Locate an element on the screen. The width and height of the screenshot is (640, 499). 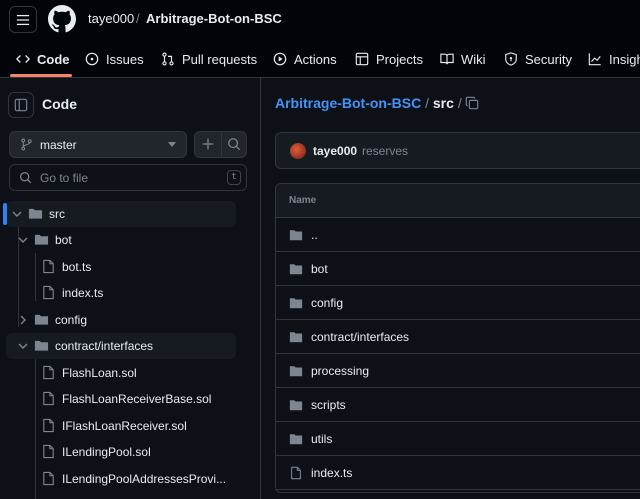
table-row-scripts: scripts is located at coordinates (458, 405).